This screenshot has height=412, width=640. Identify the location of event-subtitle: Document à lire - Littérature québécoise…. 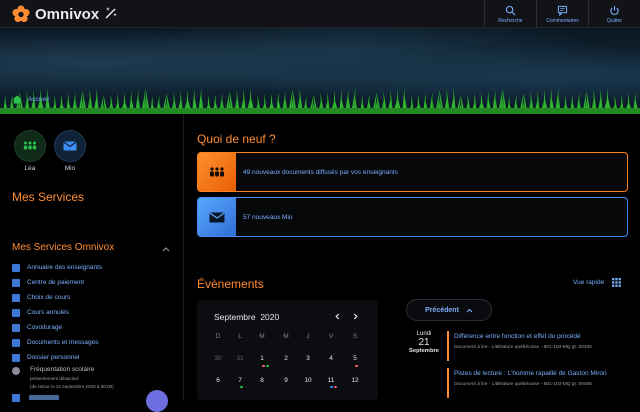
(523, 384).